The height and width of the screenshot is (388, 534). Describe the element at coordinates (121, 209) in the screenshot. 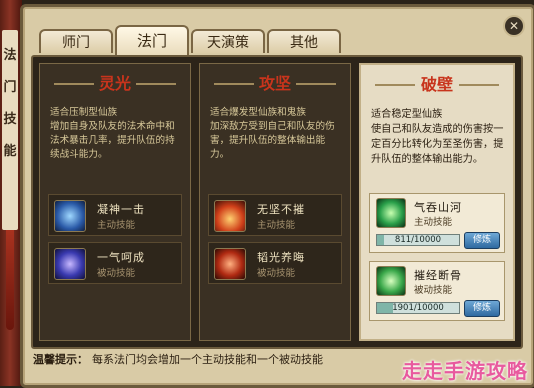

I see `skill-name: 凝神一击` at that location.